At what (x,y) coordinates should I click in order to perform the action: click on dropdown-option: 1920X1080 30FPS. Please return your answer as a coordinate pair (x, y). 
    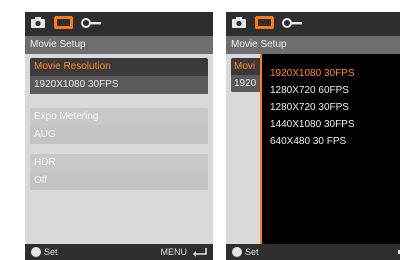
    Looking at the image, I should click on (312, 74).